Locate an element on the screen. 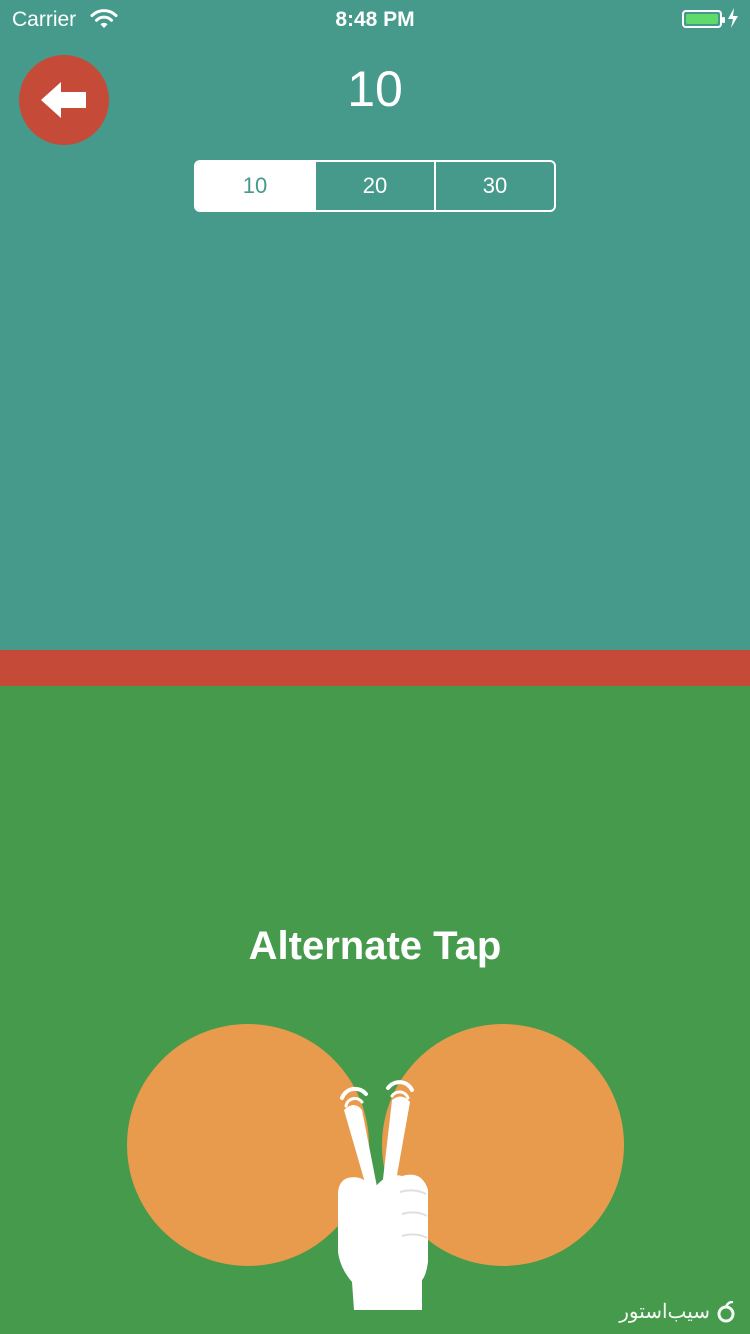 This screenshot has width=750, height=1334. segment-20: 20 is located at coordinates (374, 186).